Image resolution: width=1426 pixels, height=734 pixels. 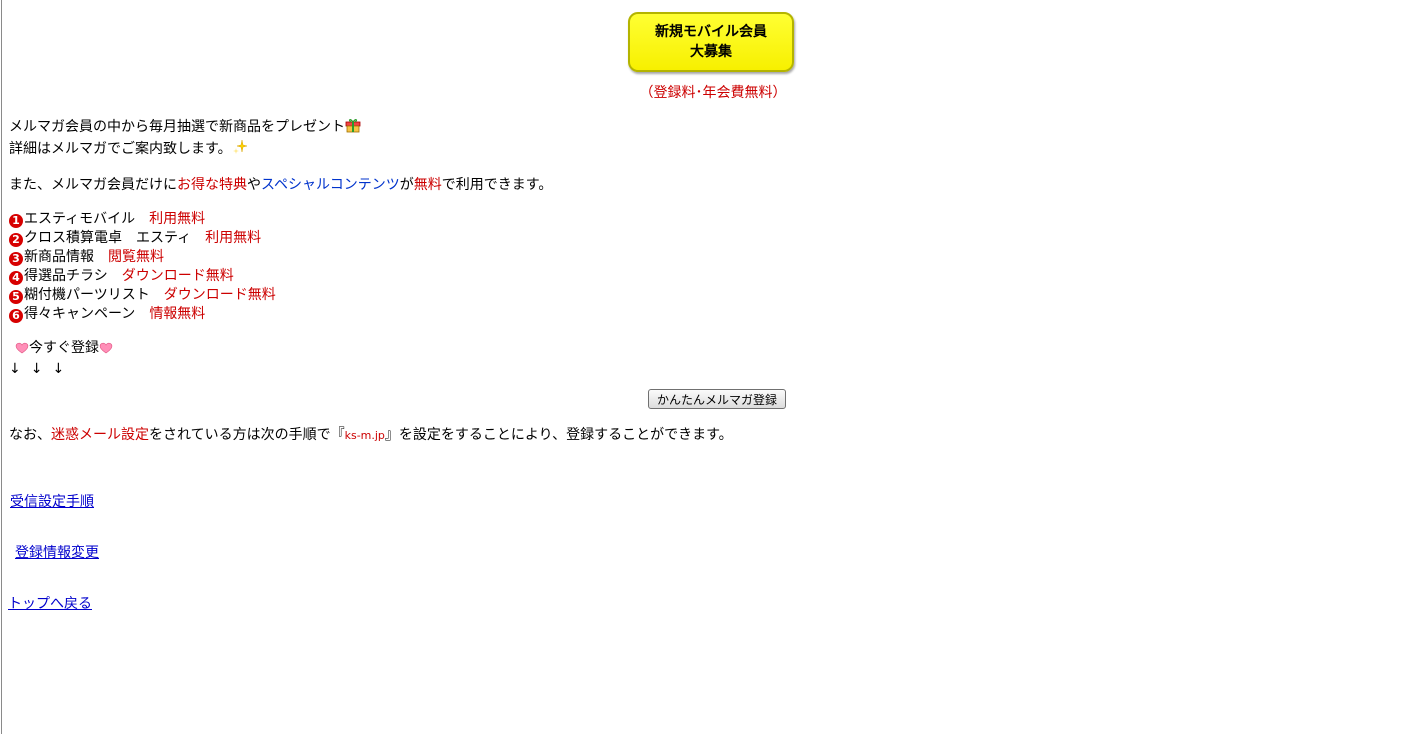 What do you see at coordinates (280, 150) in the screenshot?
I see `intro-line-2: 詳細はメルマガでご案内致します。` at bounding box center [280, 150].